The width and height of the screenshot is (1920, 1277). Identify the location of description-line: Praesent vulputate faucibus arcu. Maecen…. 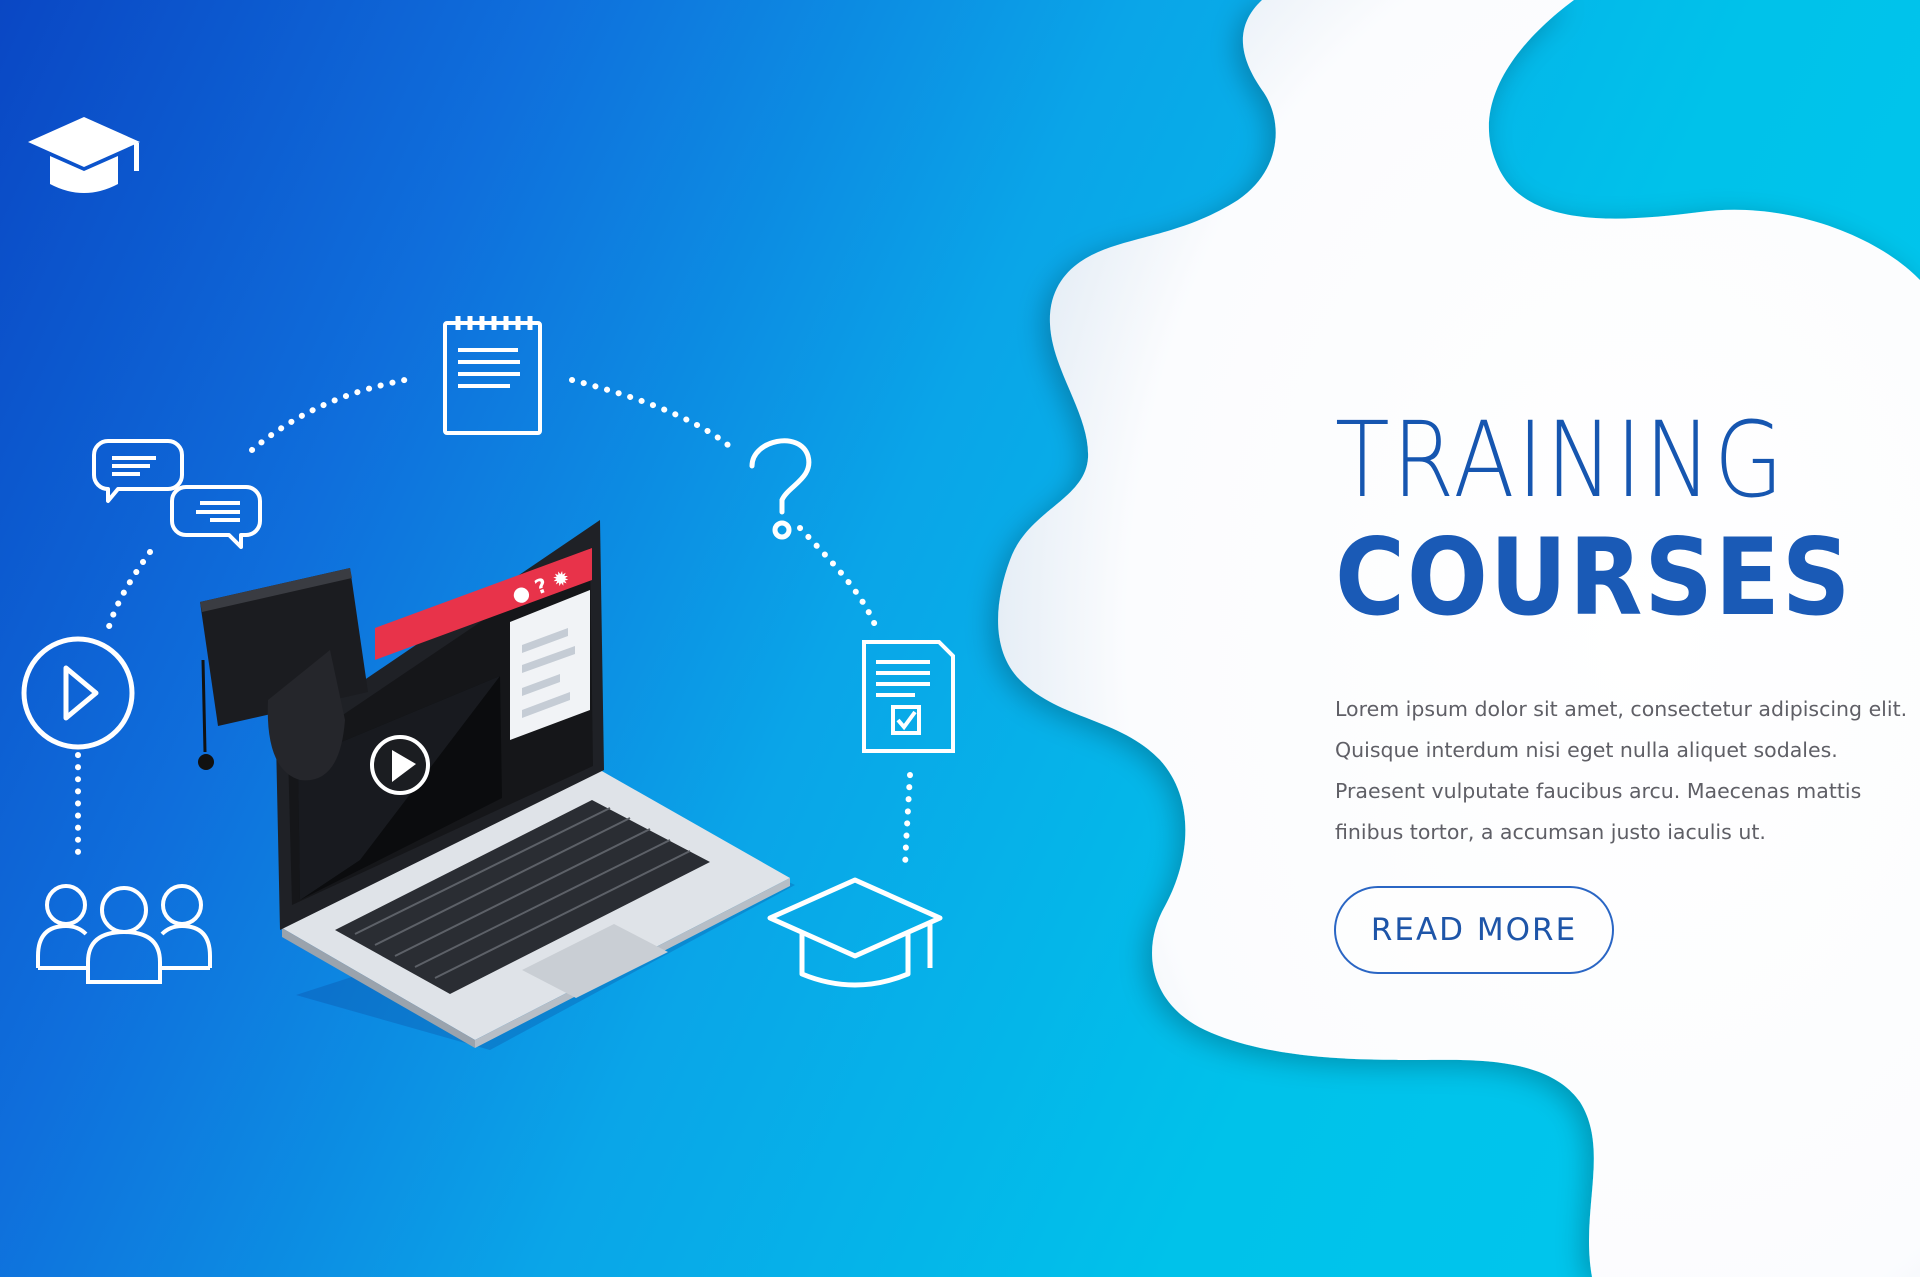
(1598, 791).